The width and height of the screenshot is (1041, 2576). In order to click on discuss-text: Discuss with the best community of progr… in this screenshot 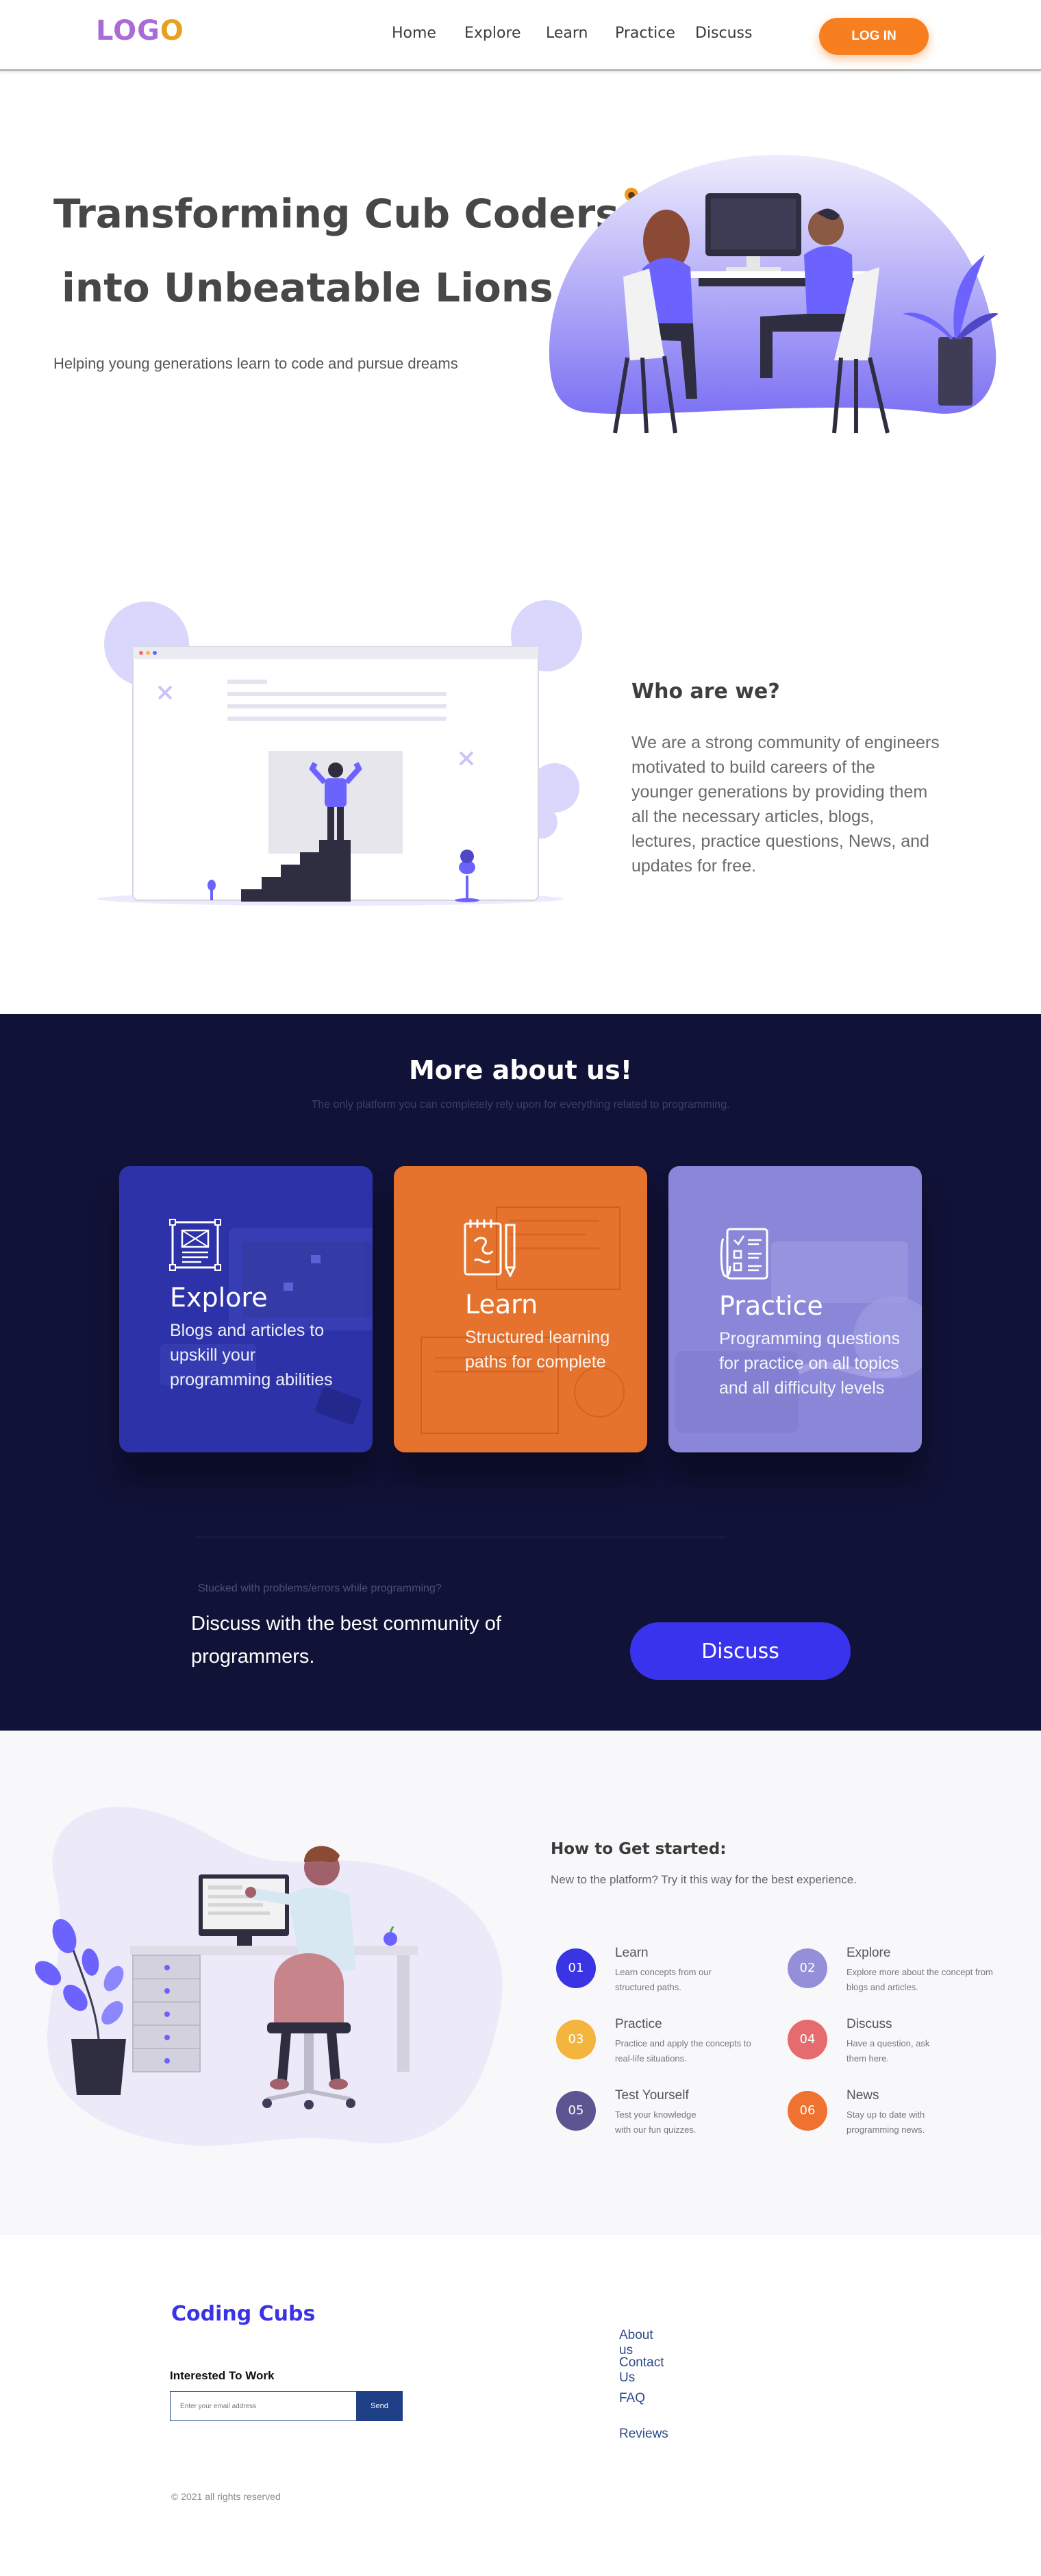, I will do `click(346, 1640)`.